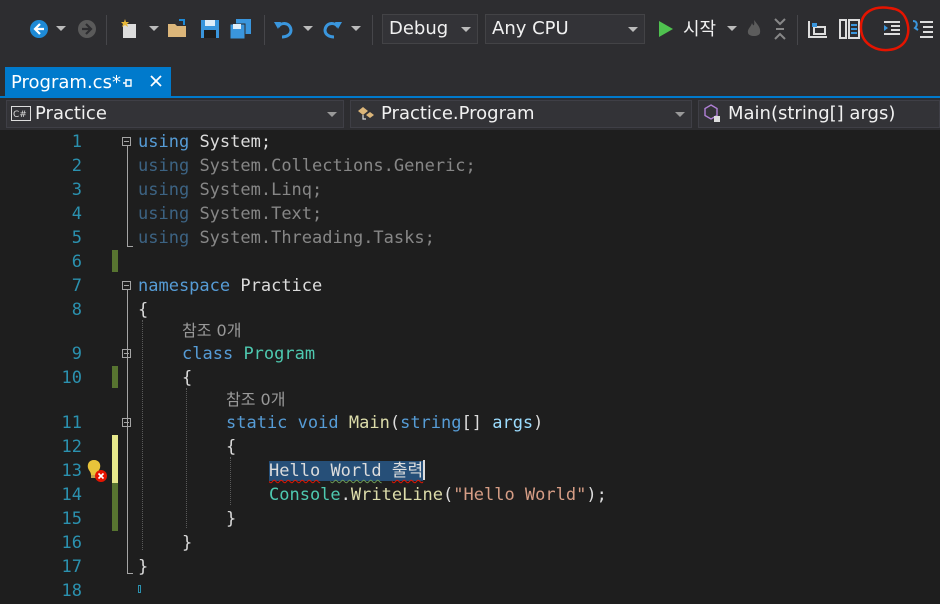 This screenshot has height=604, width=940. Describe the element at coordinates (818, 29) in the screenshot. I see `toolbox-icon` at that location.